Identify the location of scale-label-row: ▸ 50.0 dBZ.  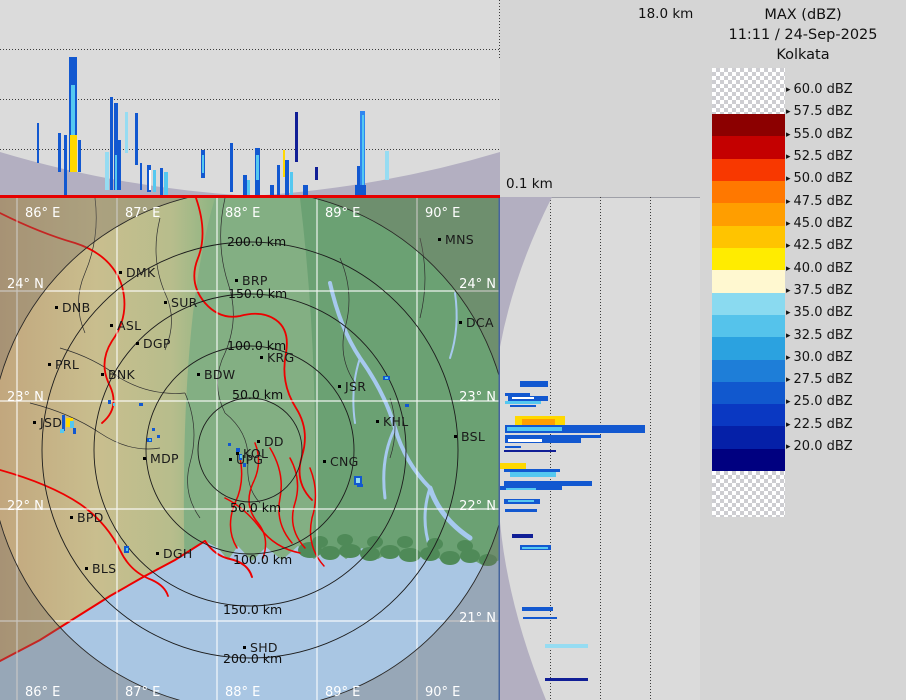
(819, 178).